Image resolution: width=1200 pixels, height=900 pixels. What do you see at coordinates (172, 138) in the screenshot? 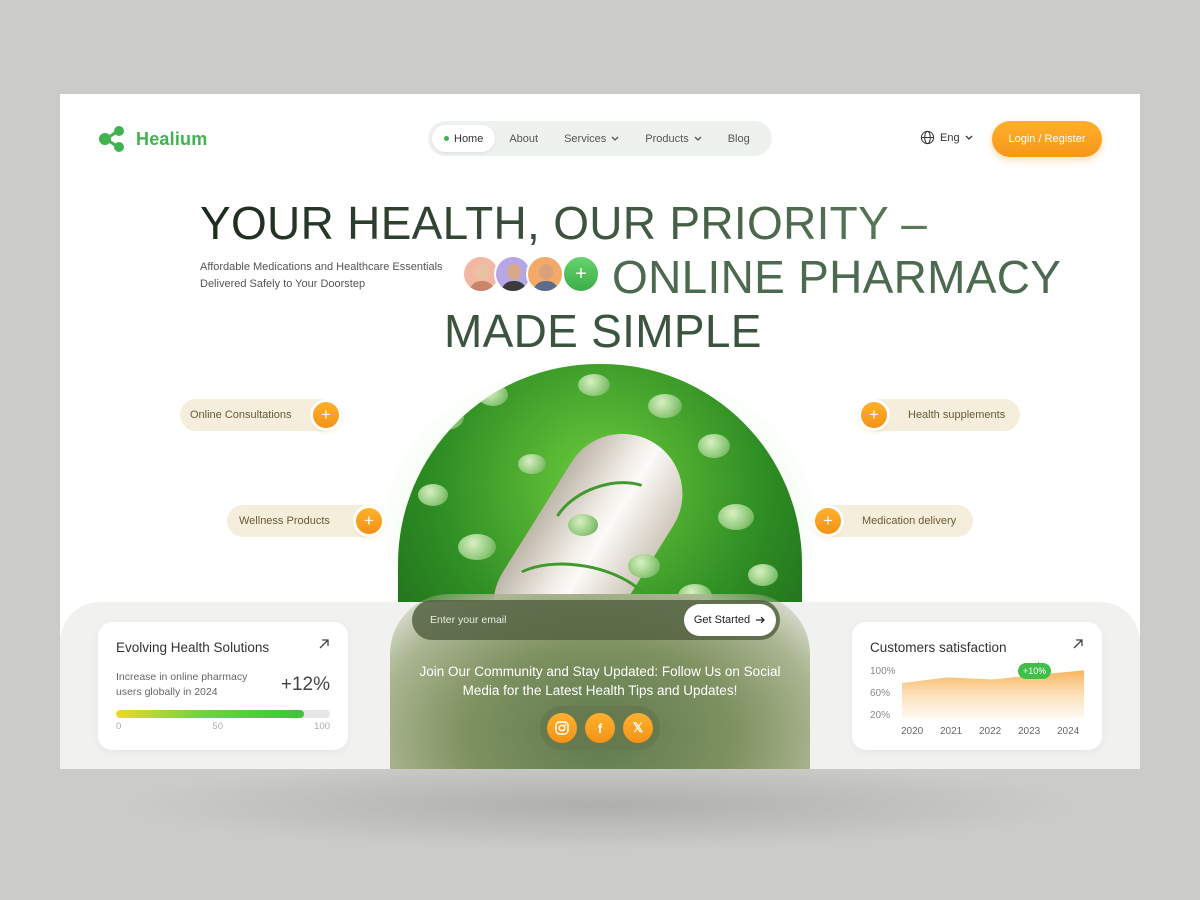
I see `brand-name: Healium` at bounding box center [172, 138].